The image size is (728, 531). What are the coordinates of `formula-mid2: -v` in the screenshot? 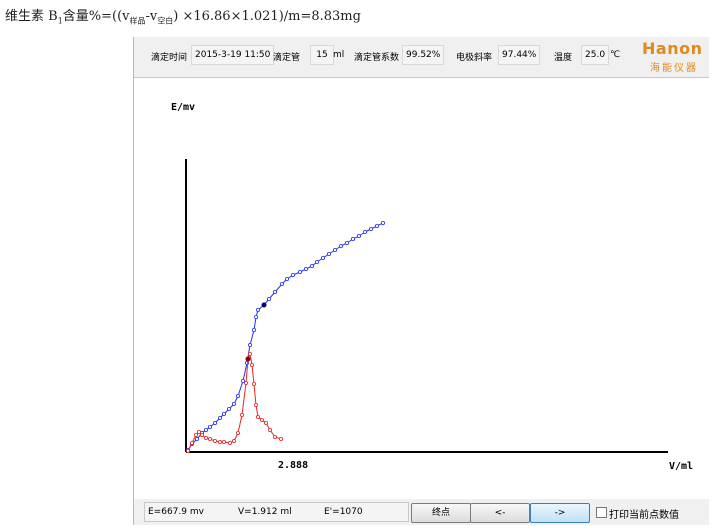 It's located at (151, 16).